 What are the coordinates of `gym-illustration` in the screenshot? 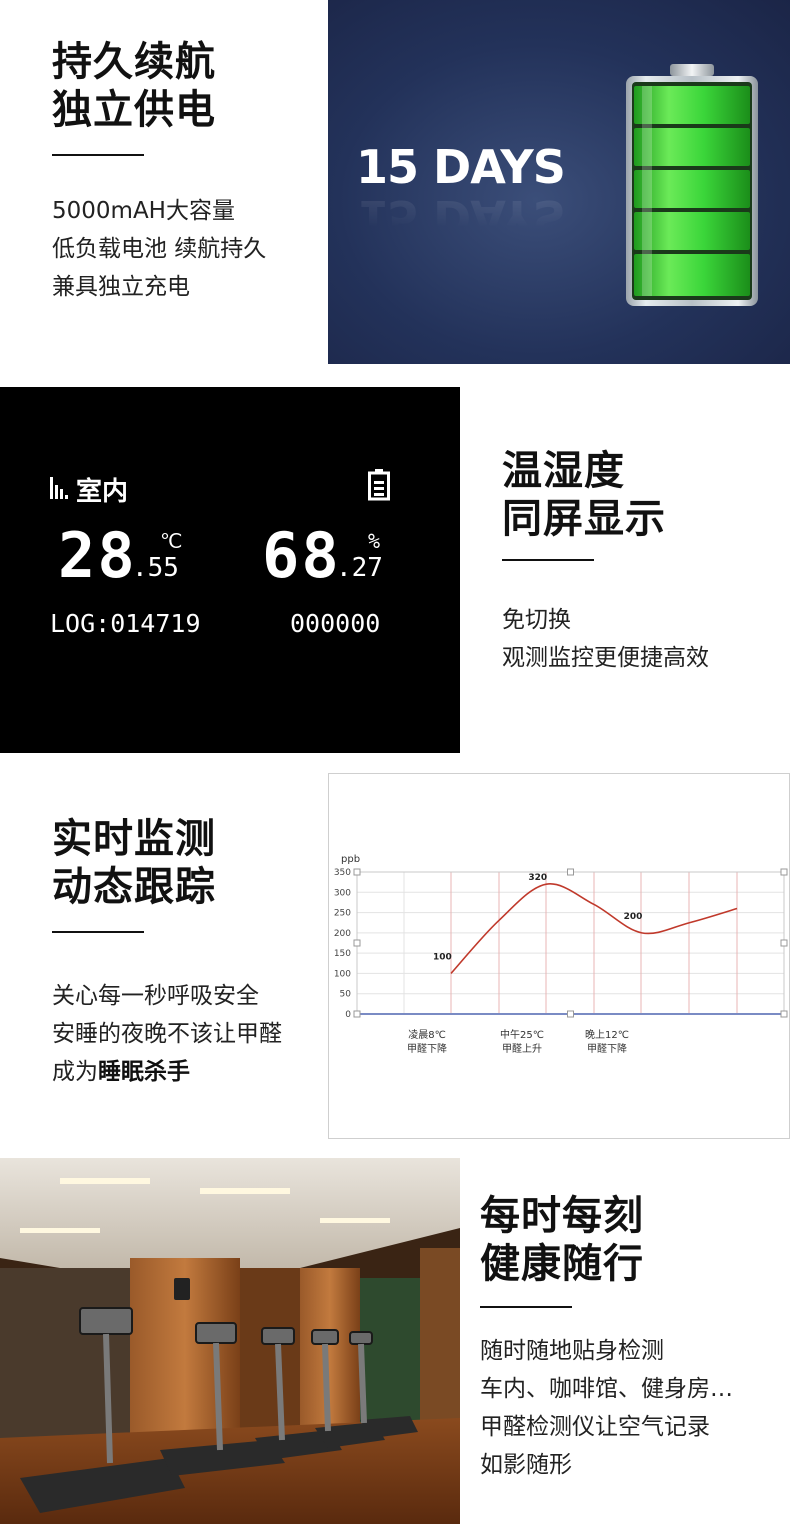 It's located at (230, 1341).